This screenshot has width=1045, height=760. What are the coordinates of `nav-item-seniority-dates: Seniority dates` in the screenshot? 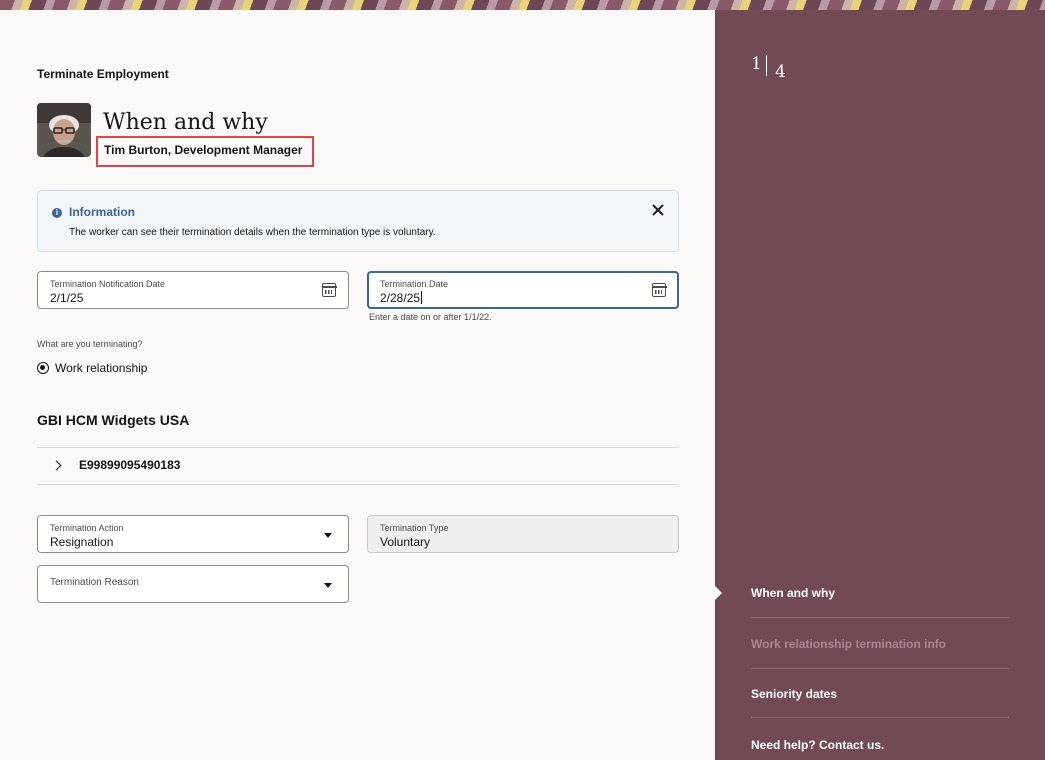 It's located at (794, 694).